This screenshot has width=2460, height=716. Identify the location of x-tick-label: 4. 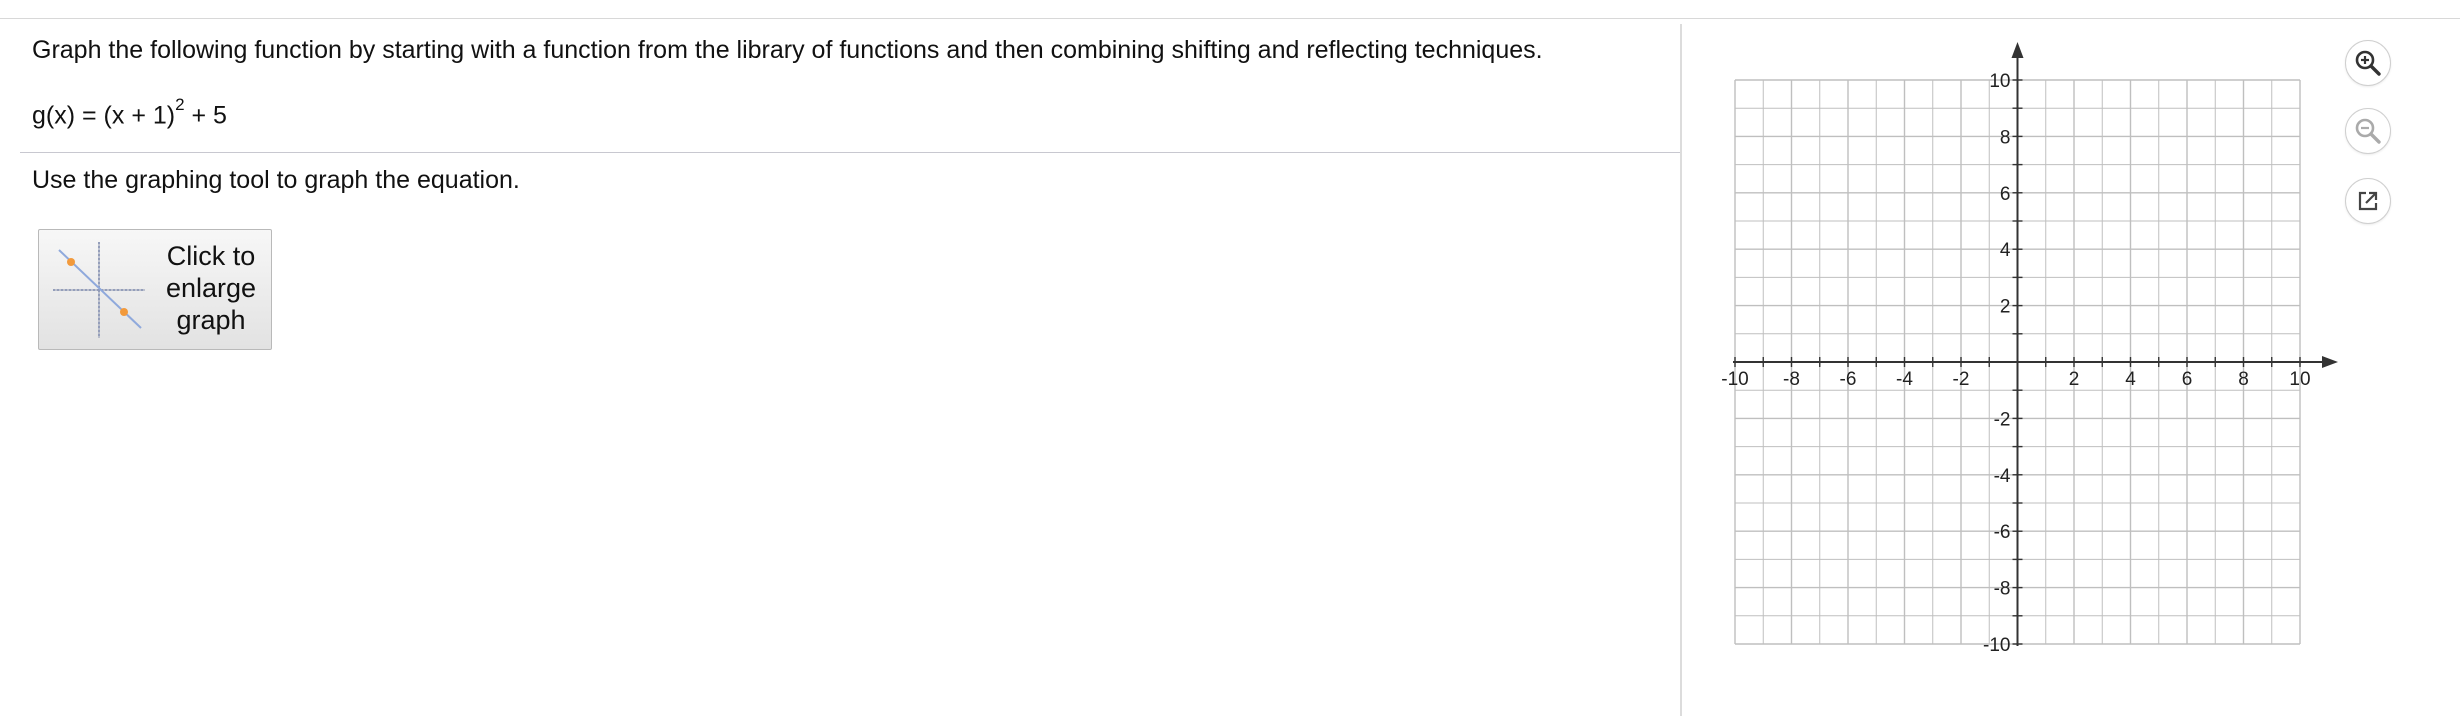
(2130, 379).